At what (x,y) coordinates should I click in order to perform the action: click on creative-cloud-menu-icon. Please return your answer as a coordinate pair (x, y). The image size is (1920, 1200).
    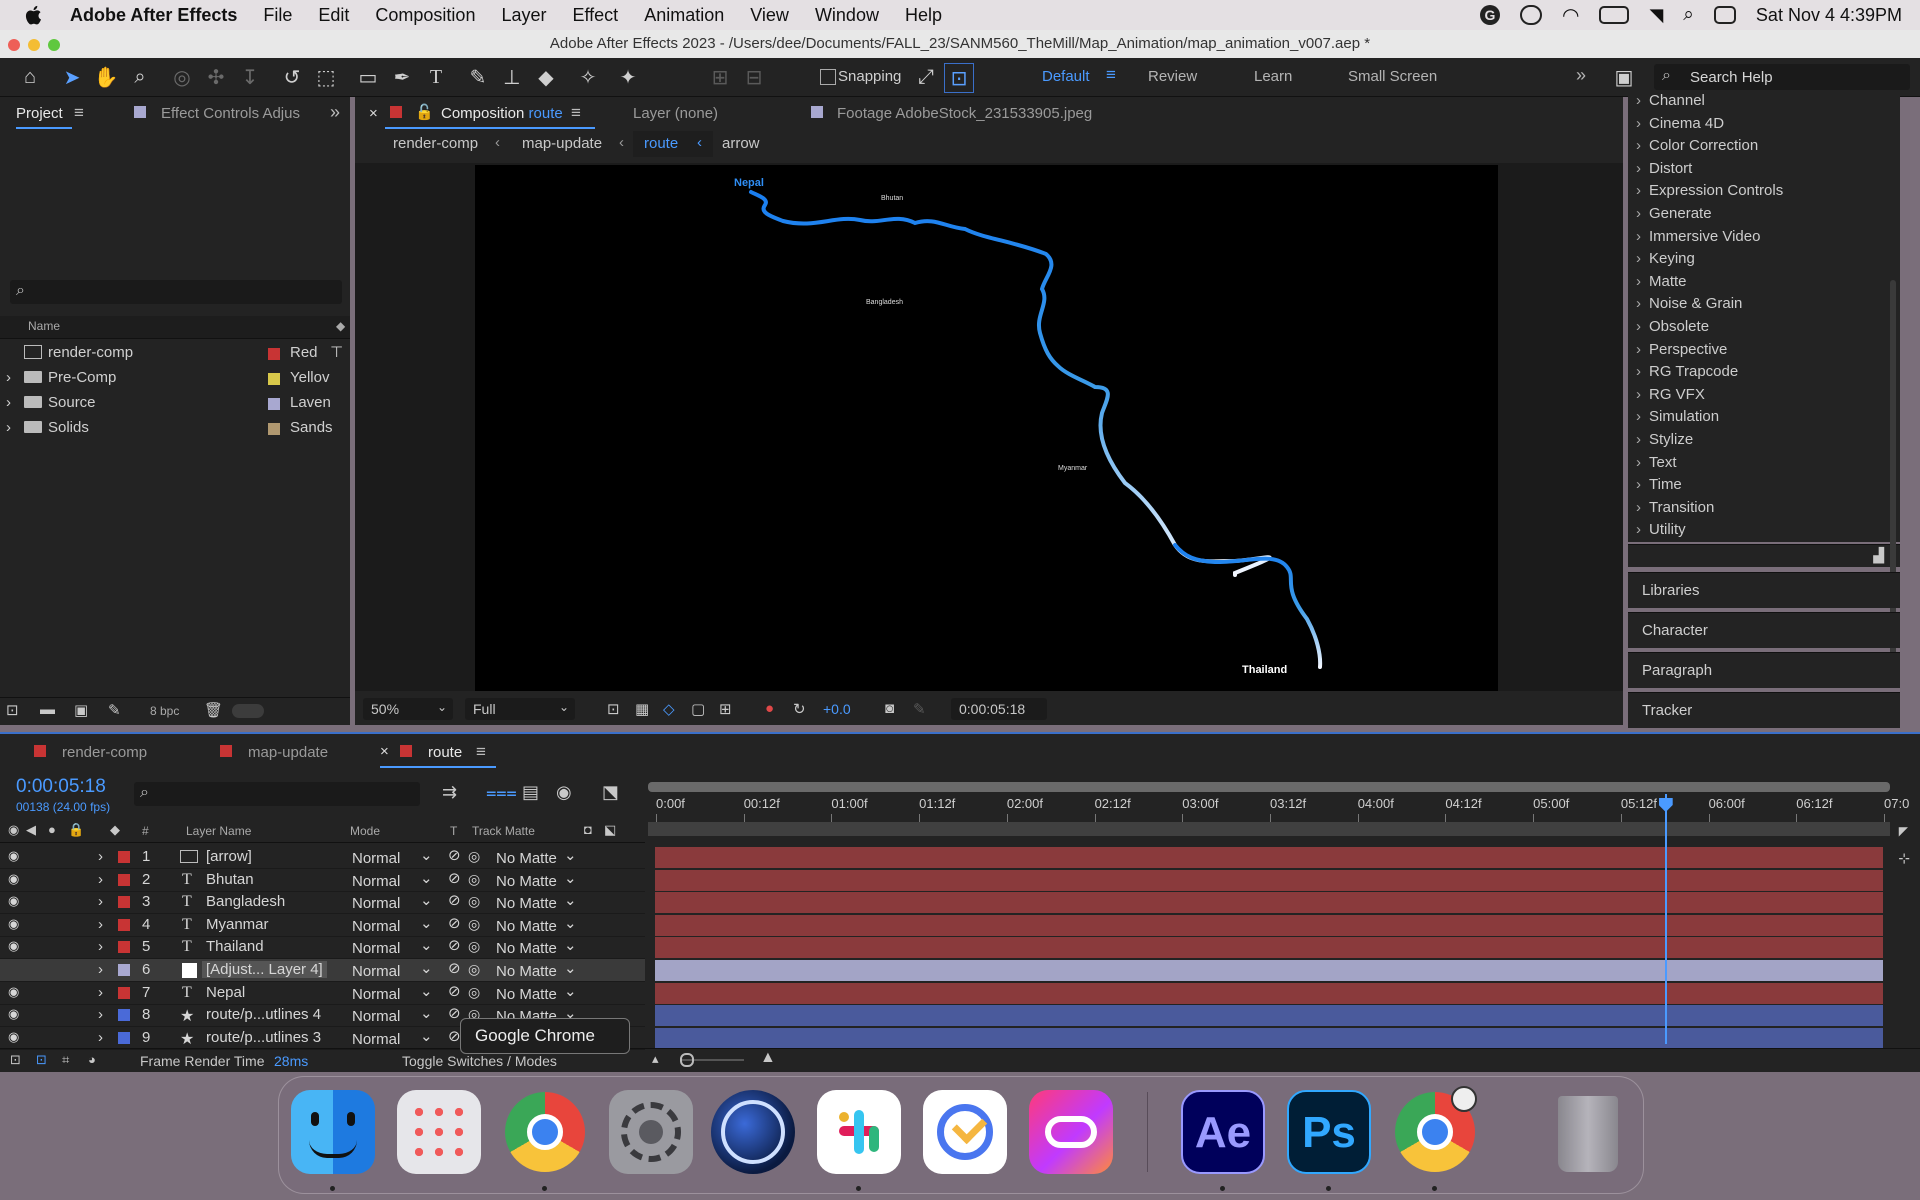
    Looking at the image, I should click on (1530, 15).